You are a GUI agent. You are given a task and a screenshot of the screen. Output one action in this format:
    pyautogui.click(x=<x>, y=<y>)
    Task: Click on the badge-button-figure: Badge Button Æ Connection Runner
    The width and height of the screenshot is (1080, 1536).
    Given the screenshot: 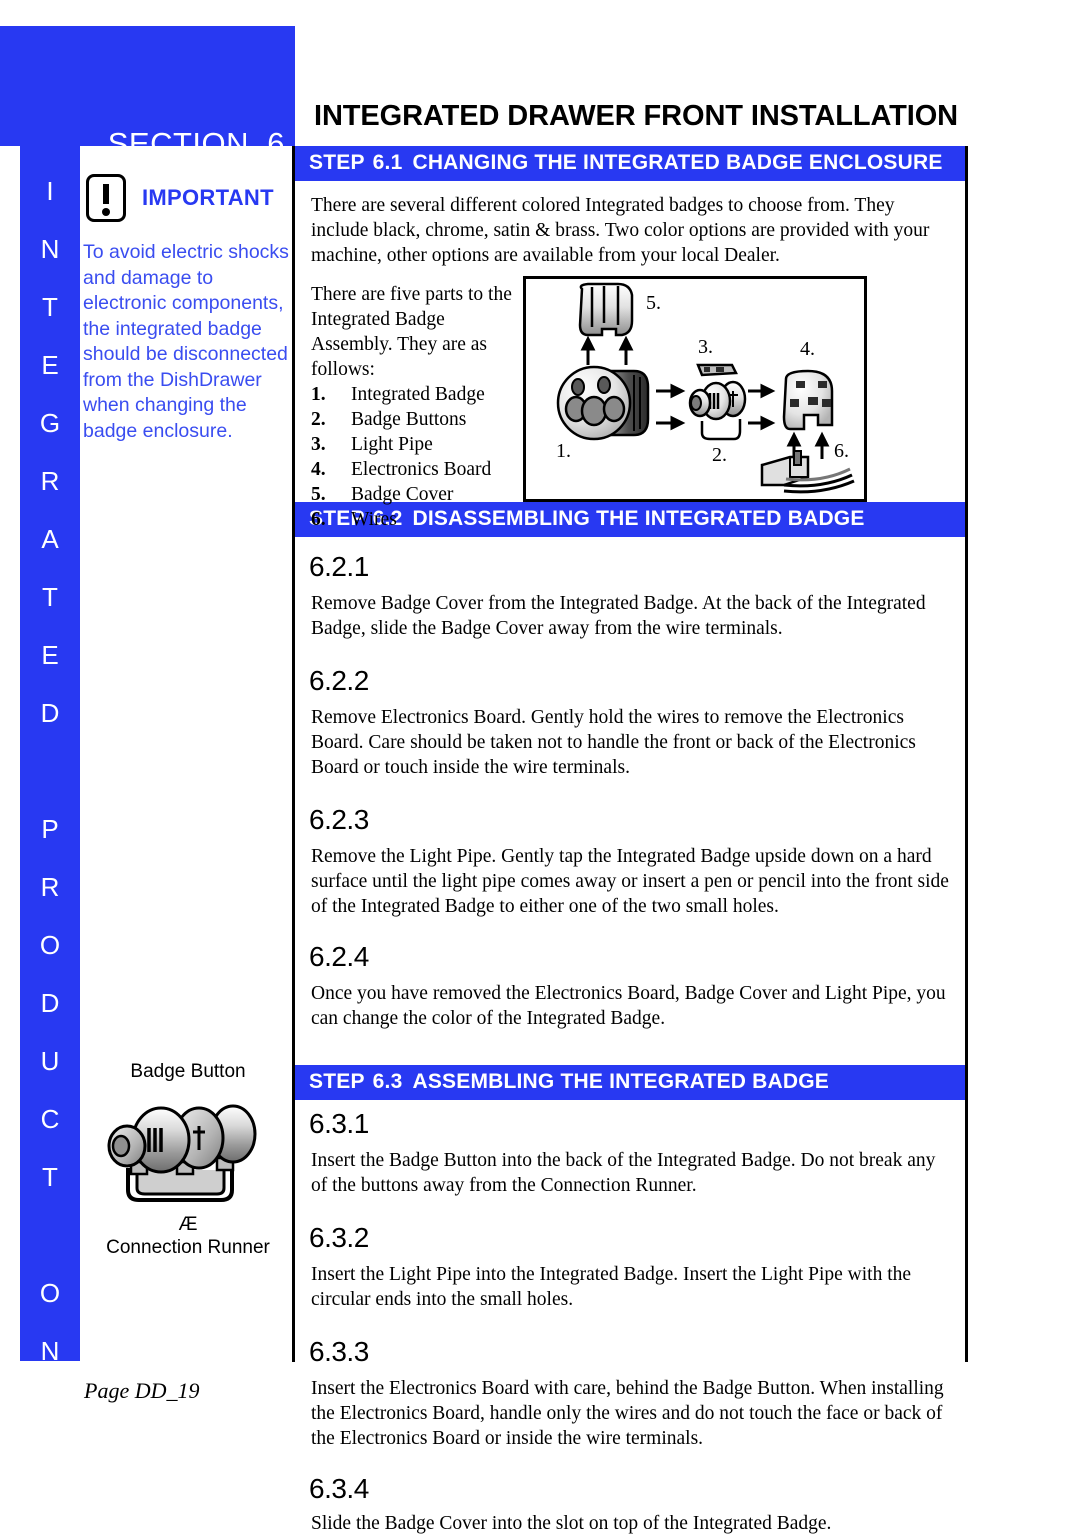 What is the action you would take?
    pyautogui.click(x=188, y=1160)
    